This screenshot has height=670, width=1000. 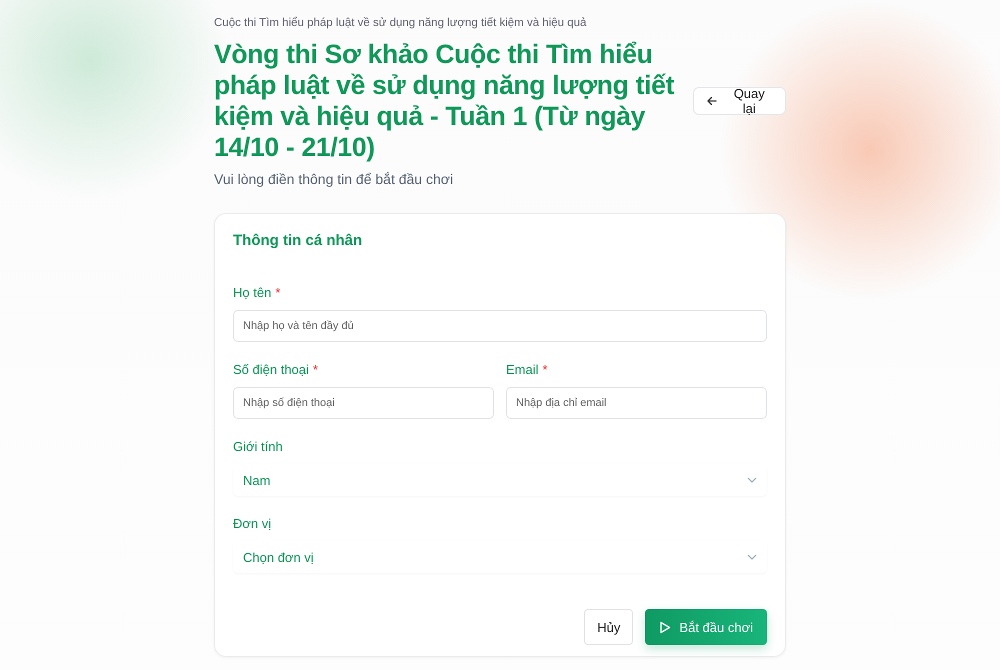 What do you see at coordinates (500, 557) in the screenshot?
I see `dropdown-field: Chọn đơn vị` at bounding box center [500, 557].